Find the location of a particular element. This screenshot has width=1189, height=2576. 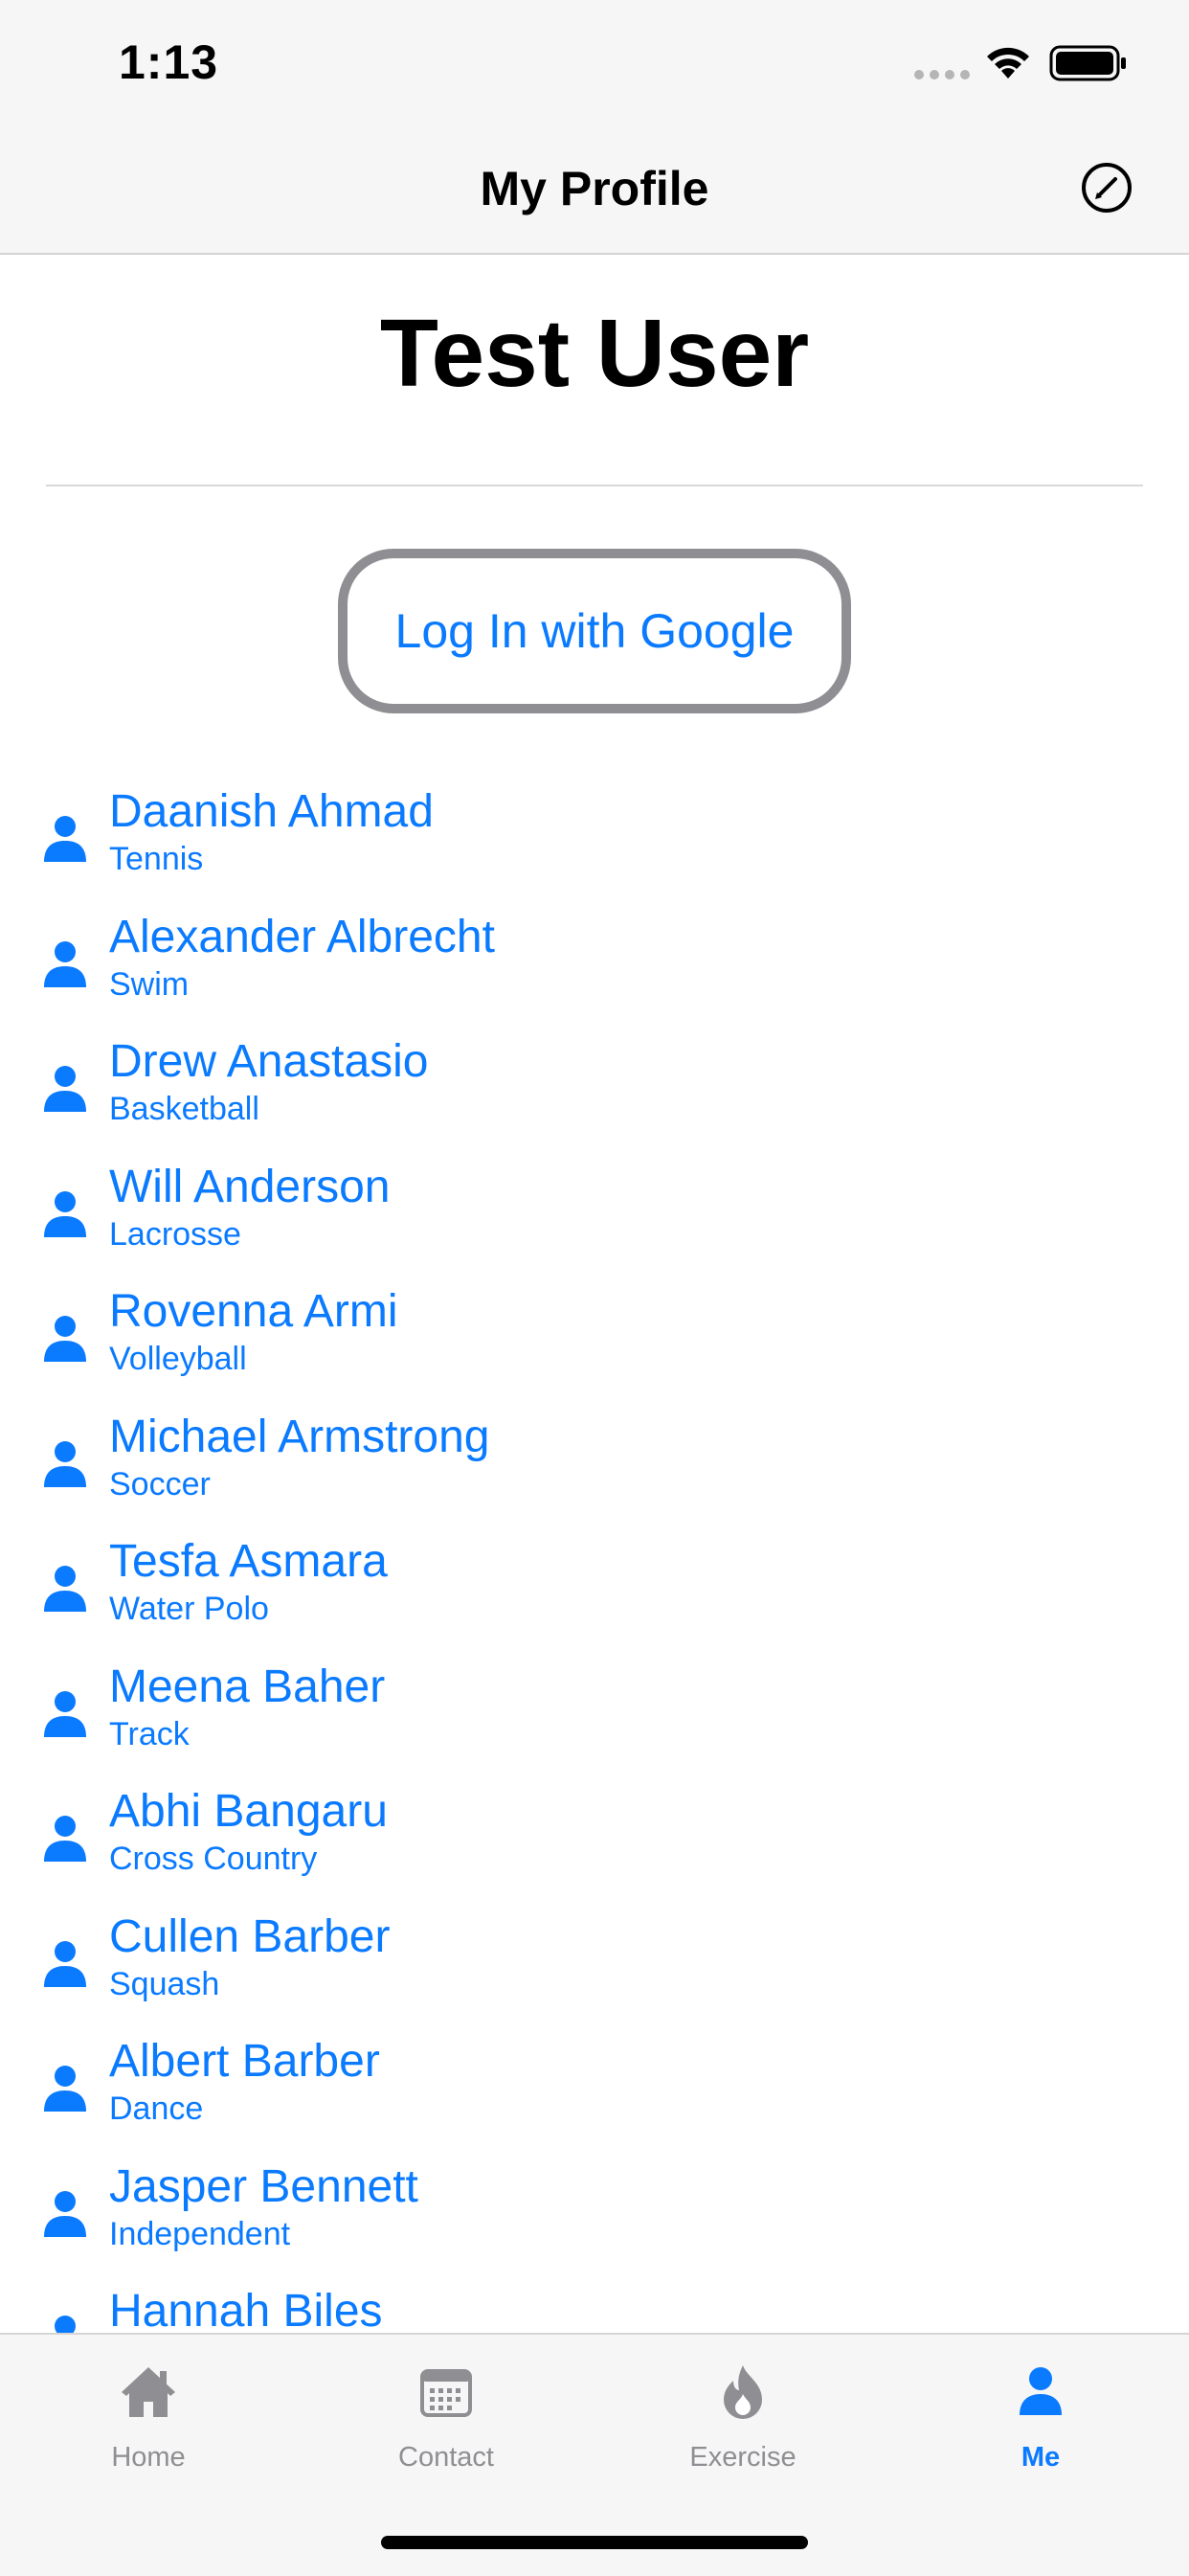

contact-row: Albert Barber Dance is located at coordinates (594, 2097).